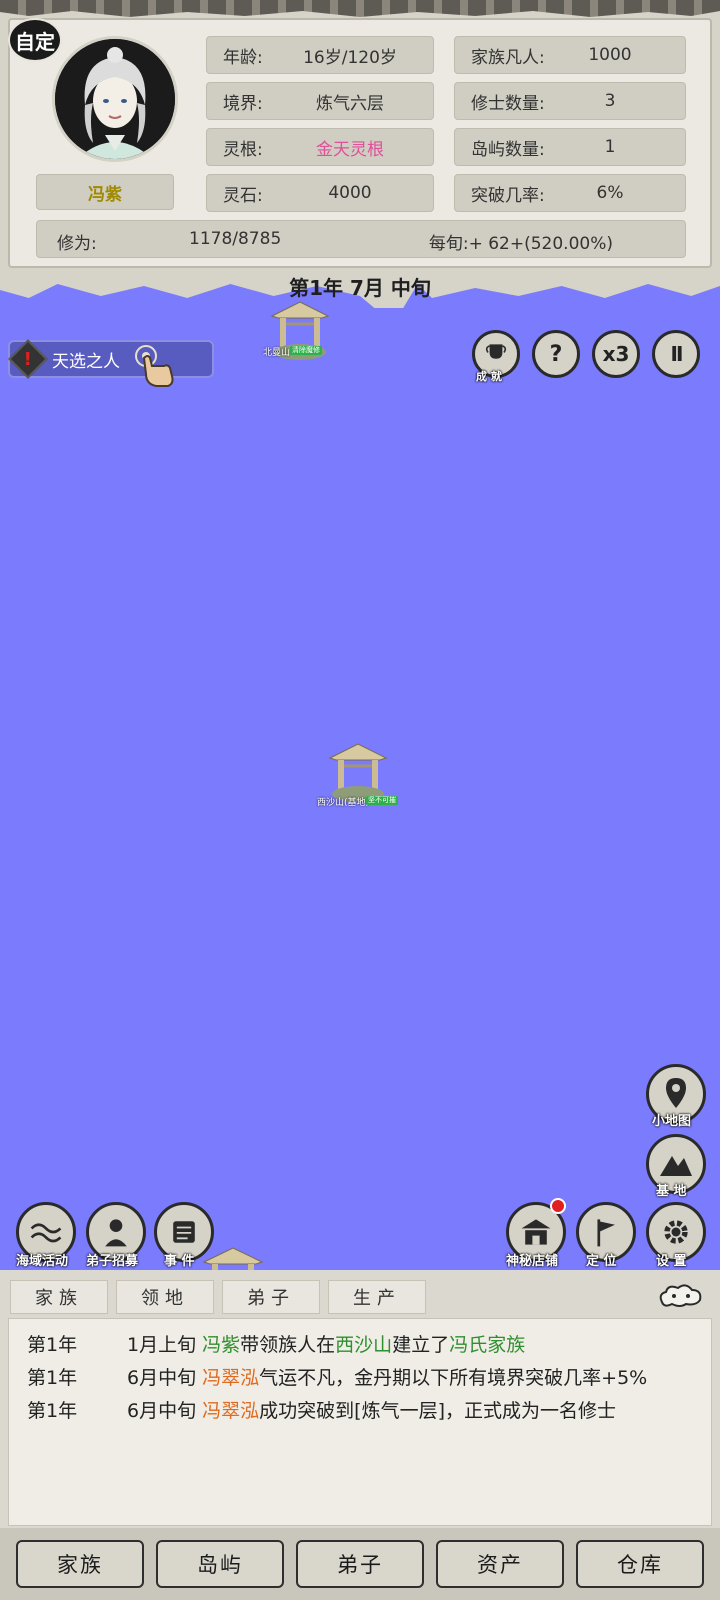 The image size is (720, 1600). Describe the element at coordinates (421, 1345) in the screenshot. I see `log-text: 建立了` at that location.